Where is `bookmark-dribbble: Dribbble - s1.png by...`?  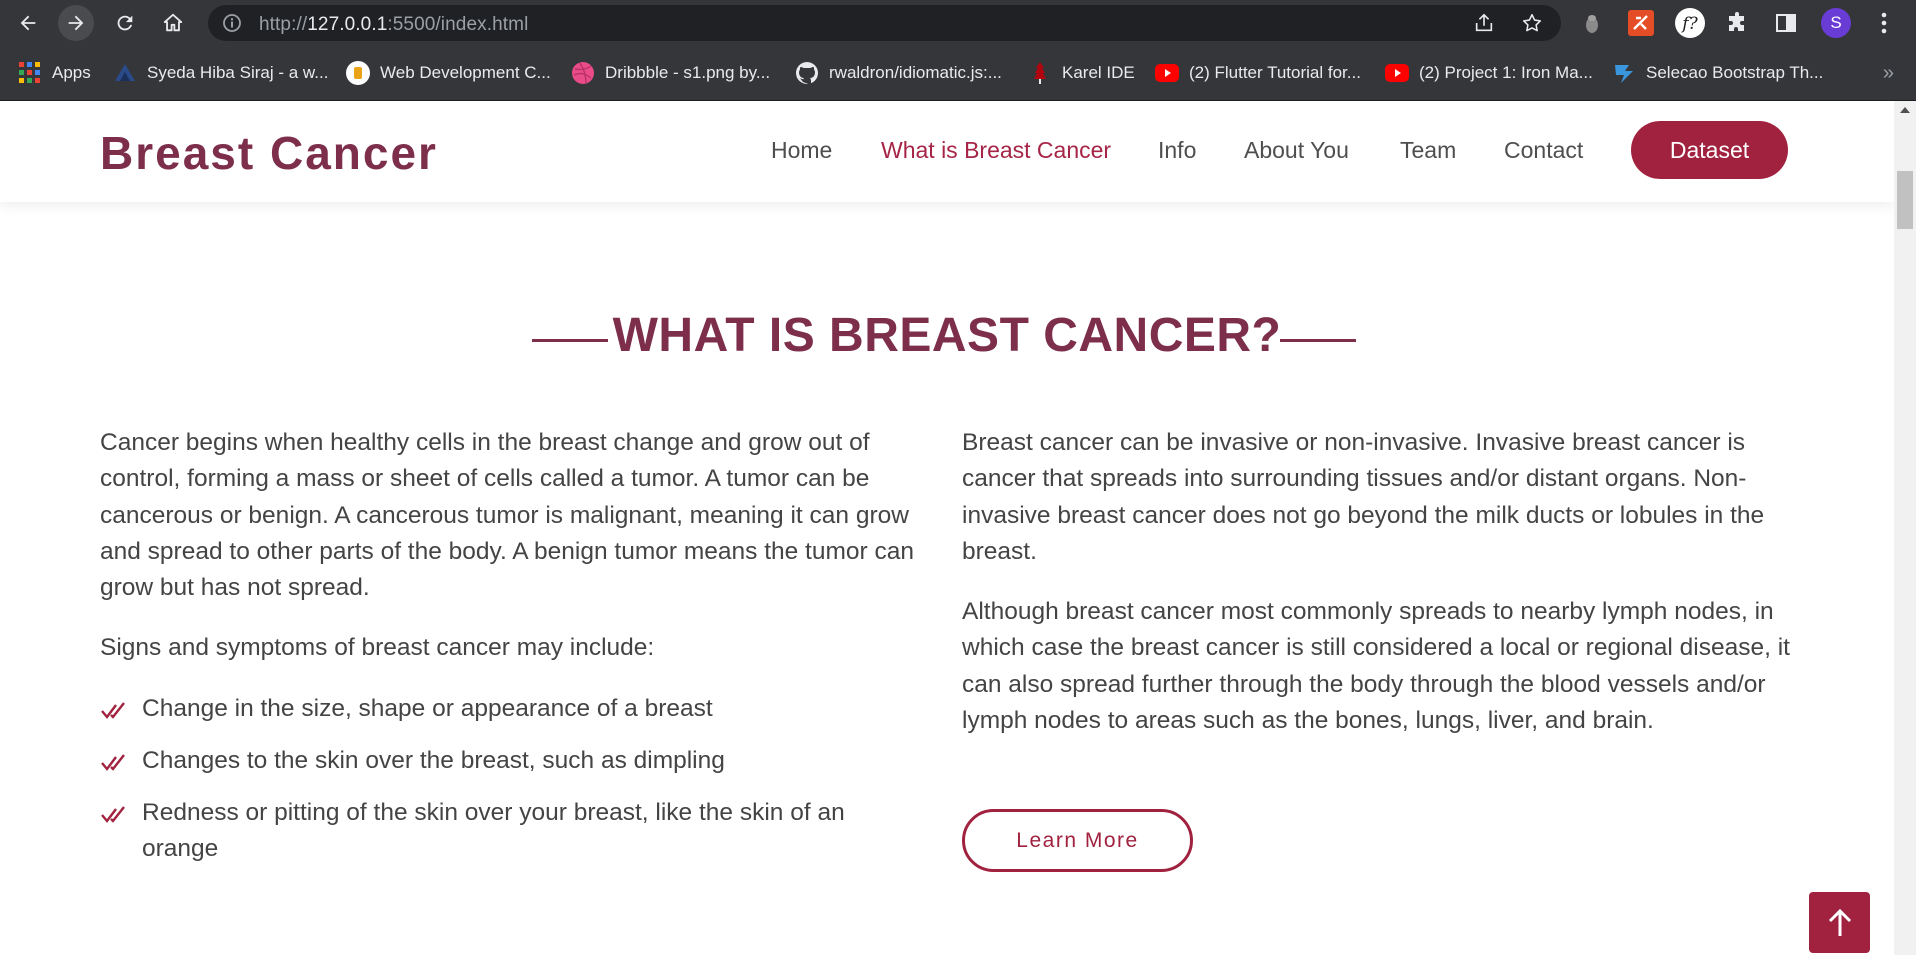
bookmark-dribbble: Dribbble - s1.png by... is located at coordinates (670, 73).